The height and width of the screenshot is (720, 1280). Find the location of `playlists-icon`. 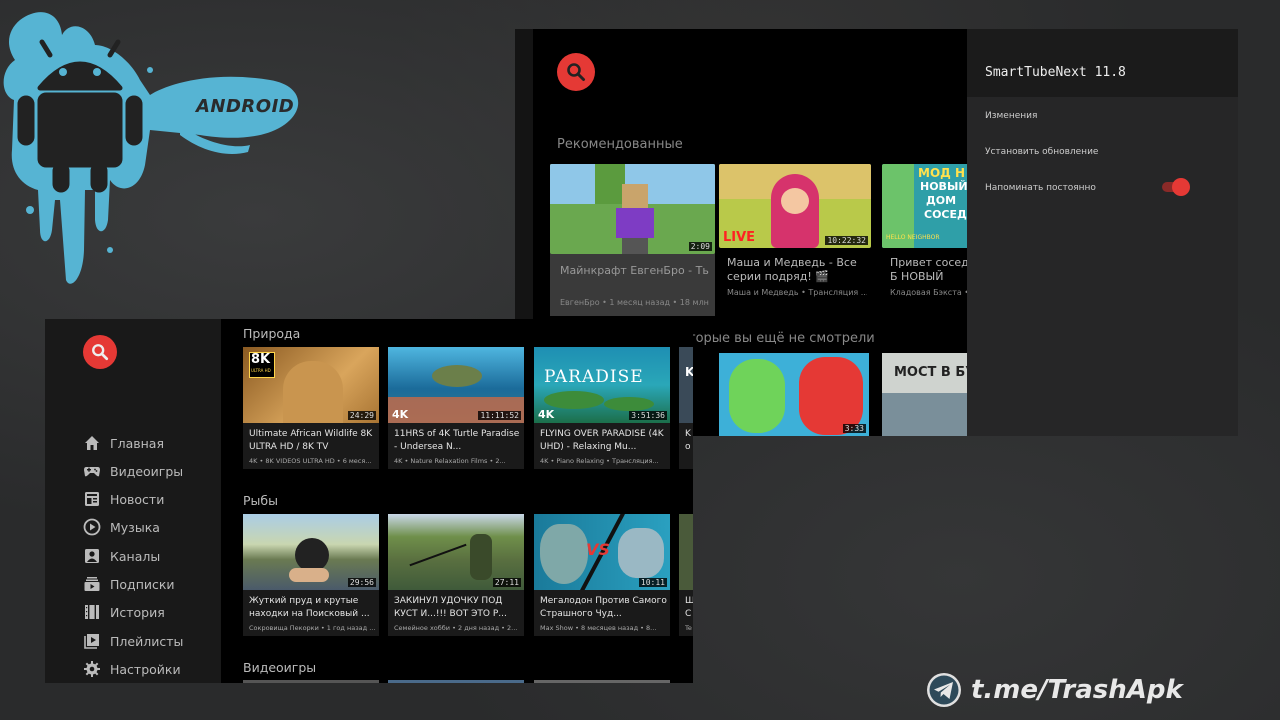

playlists-icon is located at coordinates (91, 641).